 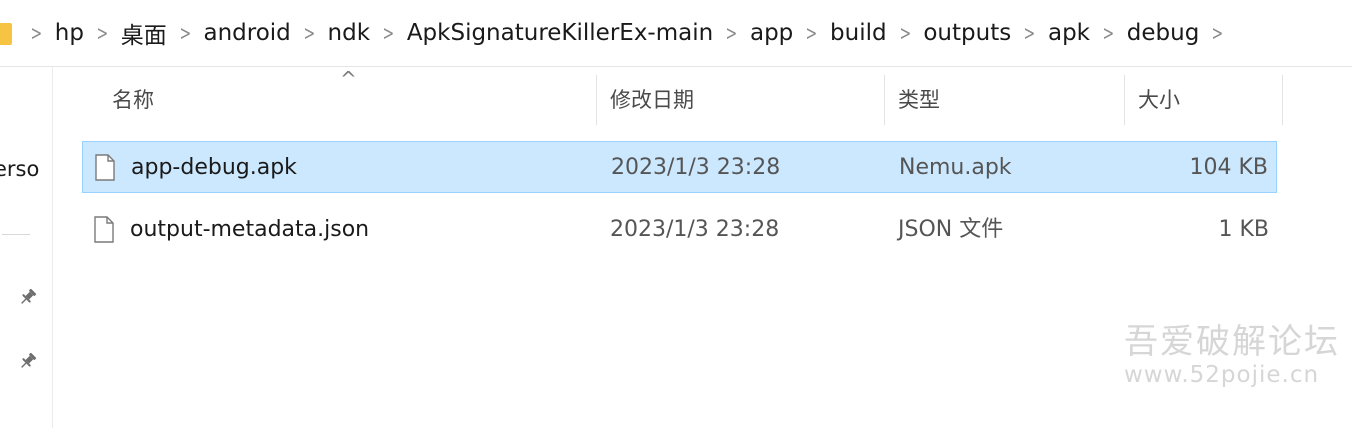 What do you see at coordinates (144, 33) in the screenshot?
I see `breadcrumb-item-desktop: 桌面` at bounding box center [144, 33].